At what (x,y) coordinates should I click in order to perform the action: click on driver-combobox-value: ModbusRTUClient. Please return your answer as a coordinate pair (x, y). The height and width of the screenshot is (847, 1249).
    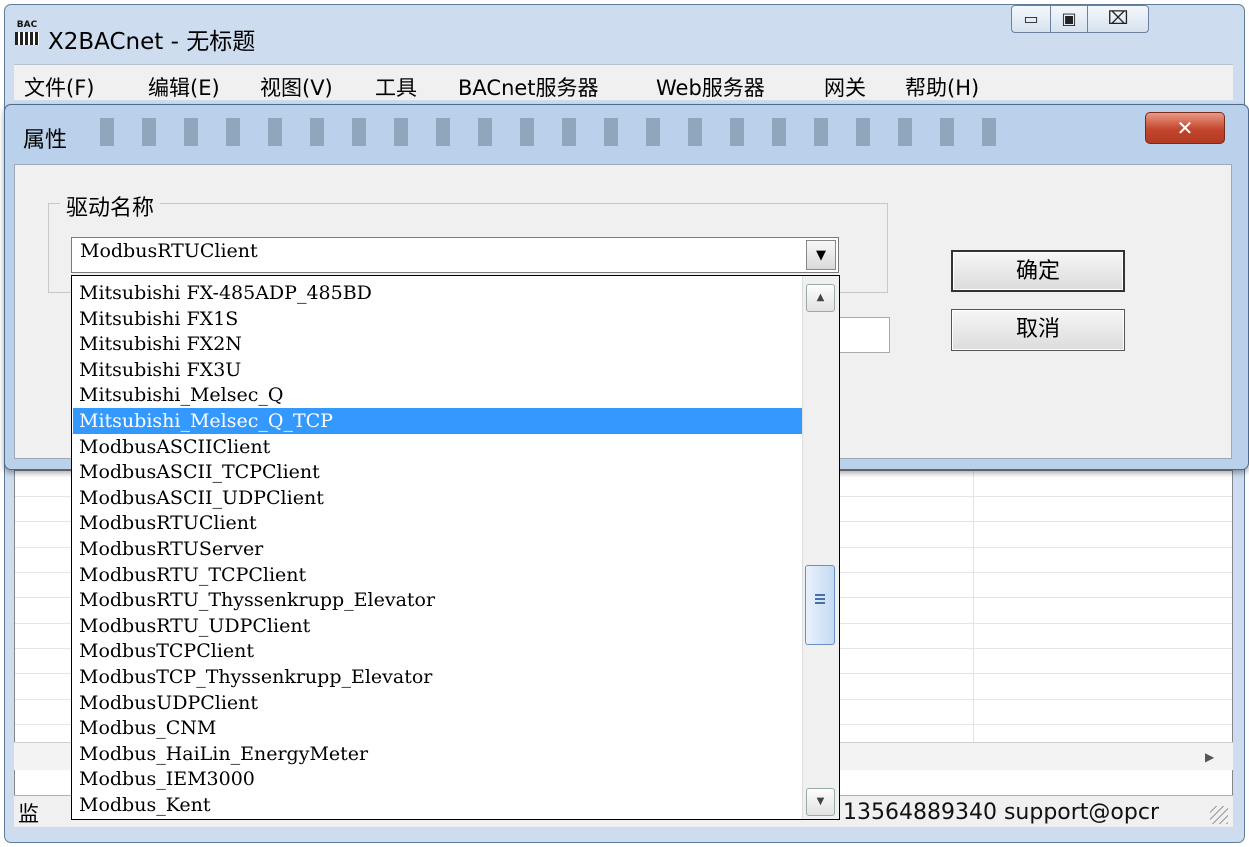
    Looking at the image, I should click on (169, 251).